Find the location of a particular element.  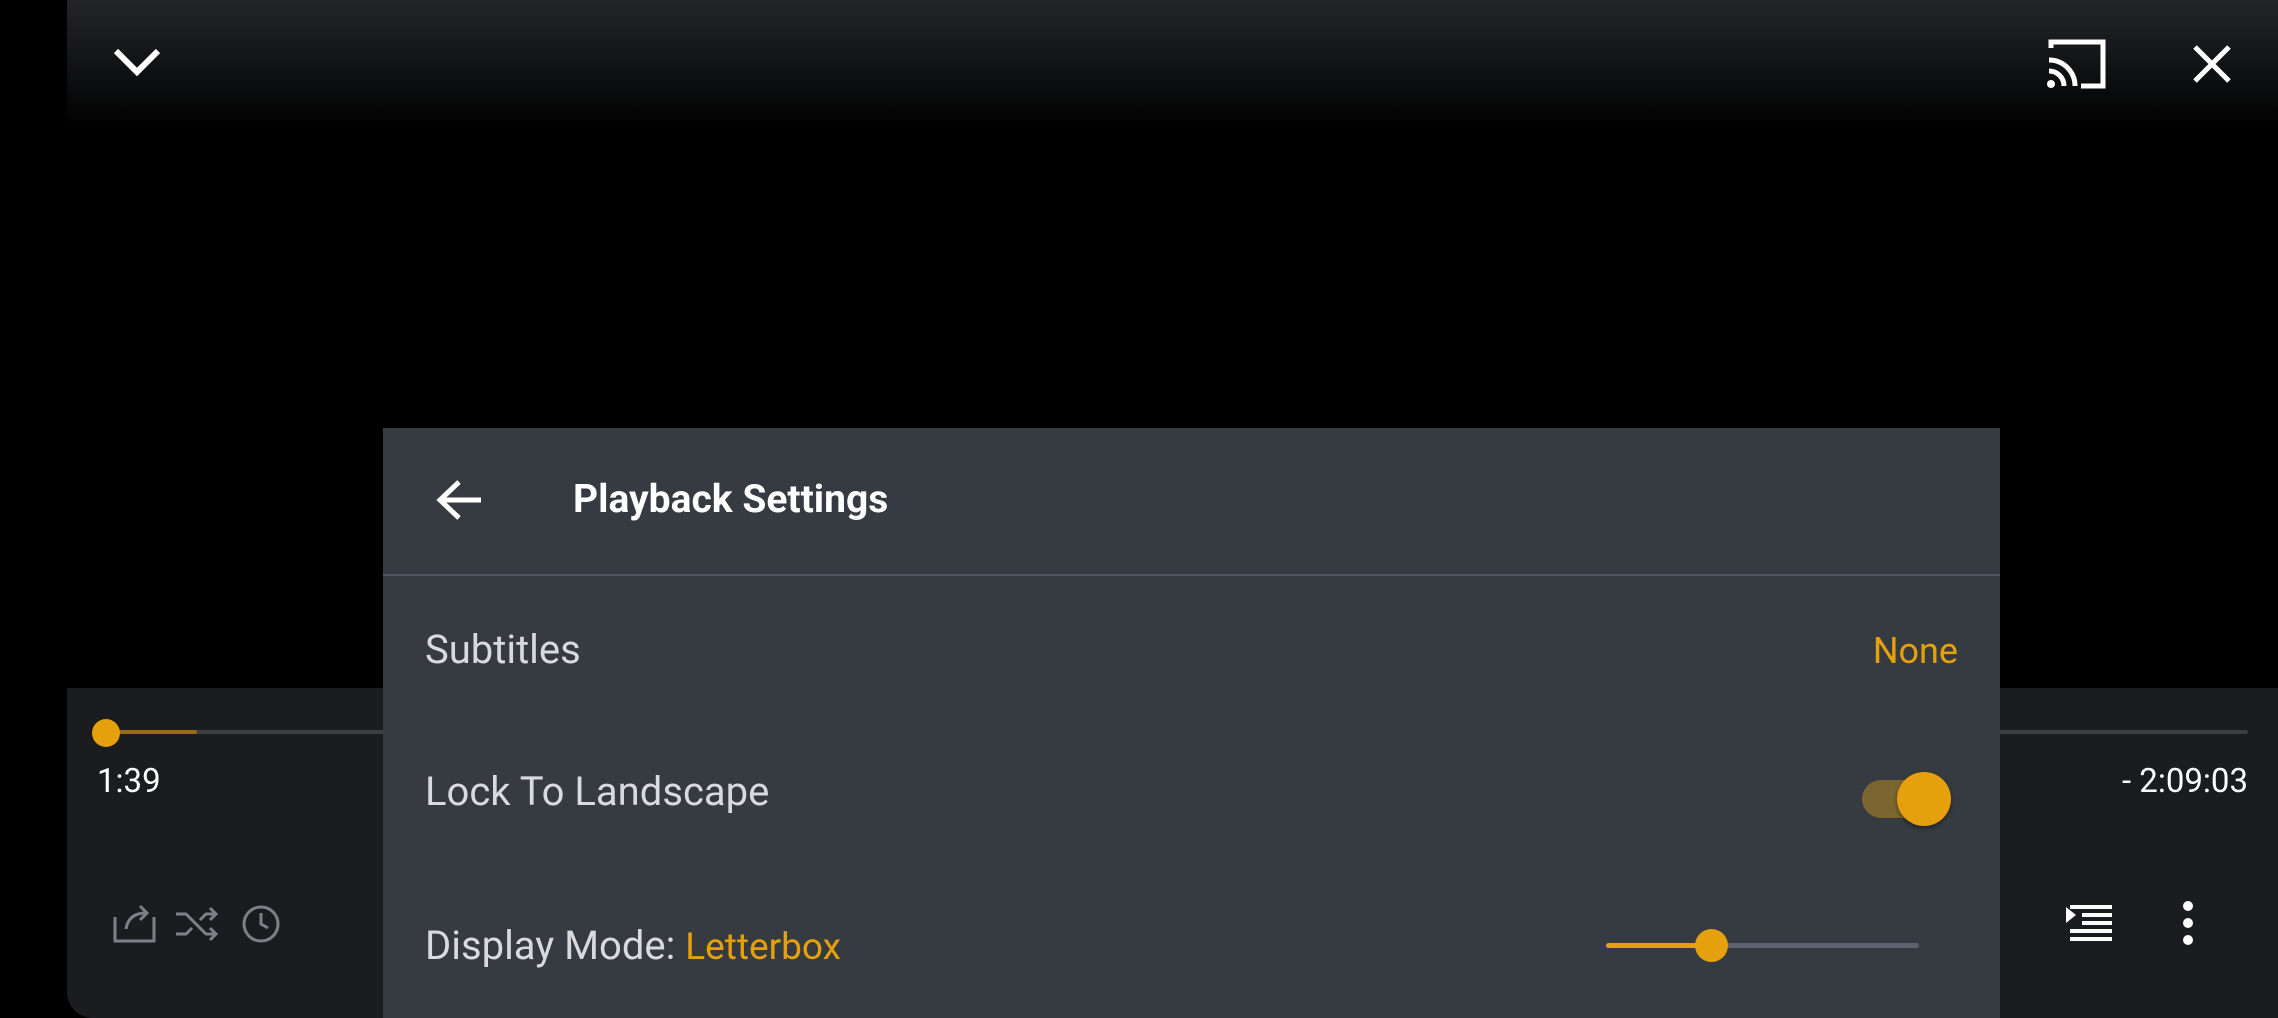

subtitles-value: None is located at coordinates (1915, 651).